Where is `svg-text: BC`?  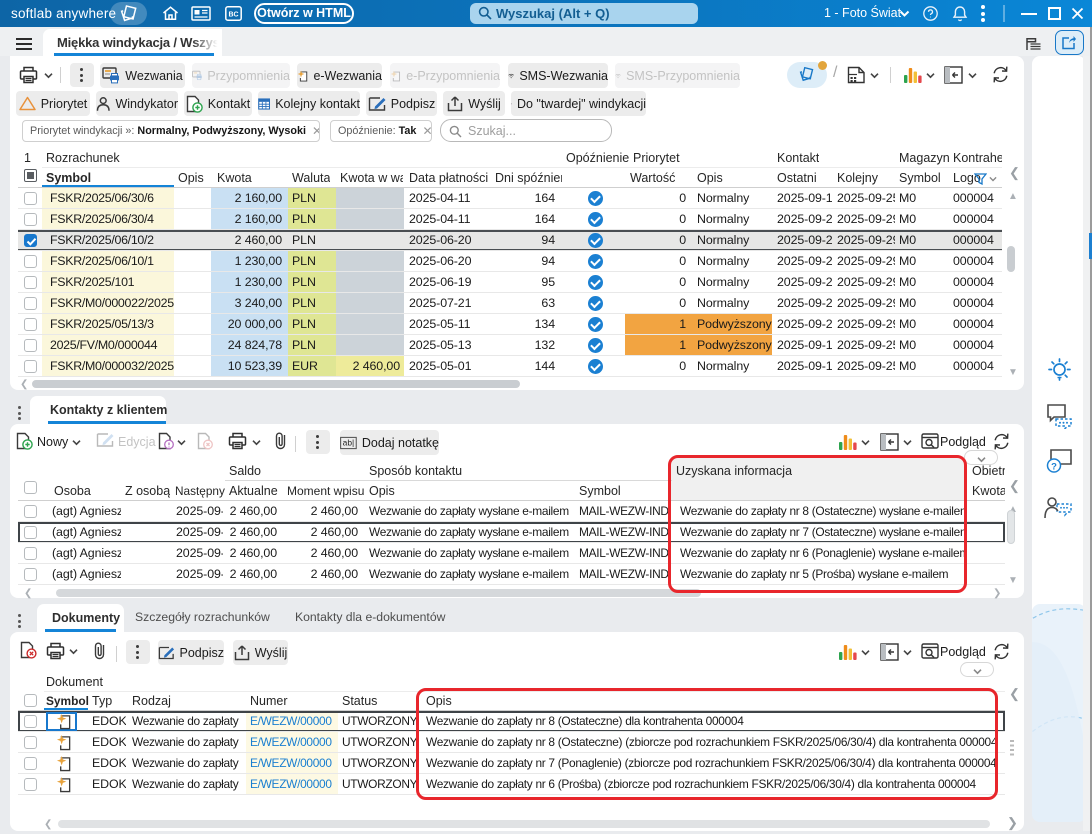
svg-text: BC is located at coordinates (233, 15).